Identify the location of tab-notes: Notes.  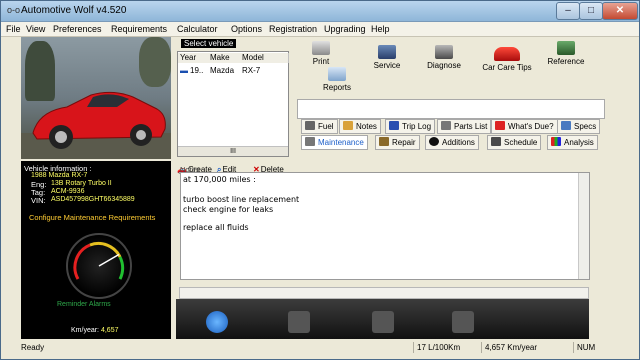
(360, 126).